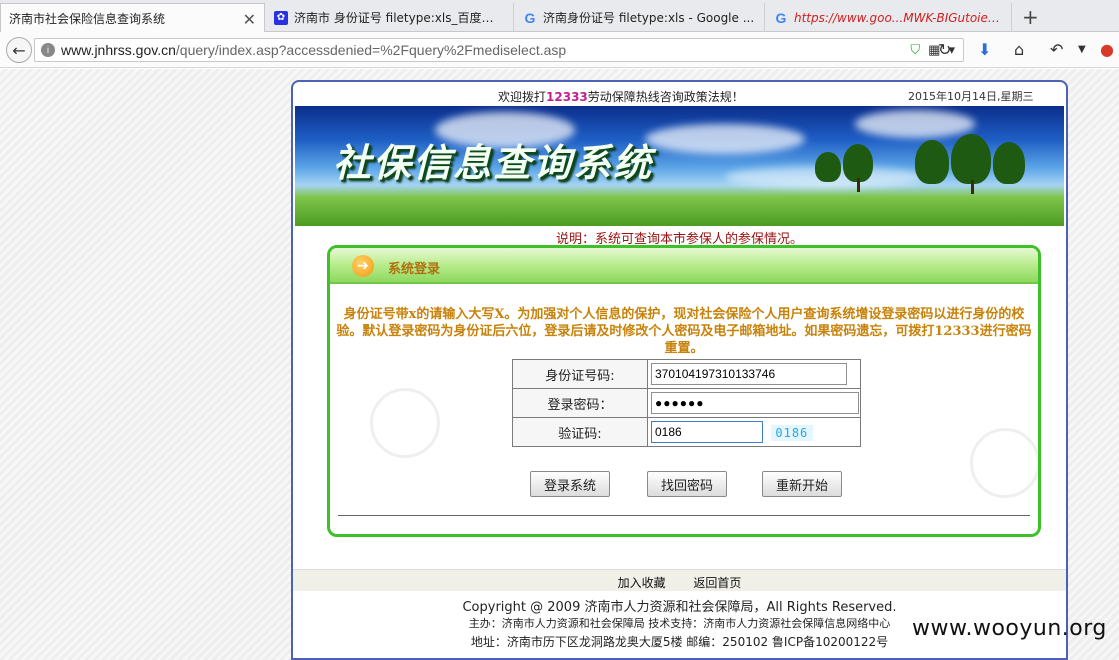 Image resolution: width=1119 pixels, height=660 pixels. What do you see at coordinates (791, 432) in the screenshot?
I see `captcha-image: 0186` at bounding box center [791, 432].